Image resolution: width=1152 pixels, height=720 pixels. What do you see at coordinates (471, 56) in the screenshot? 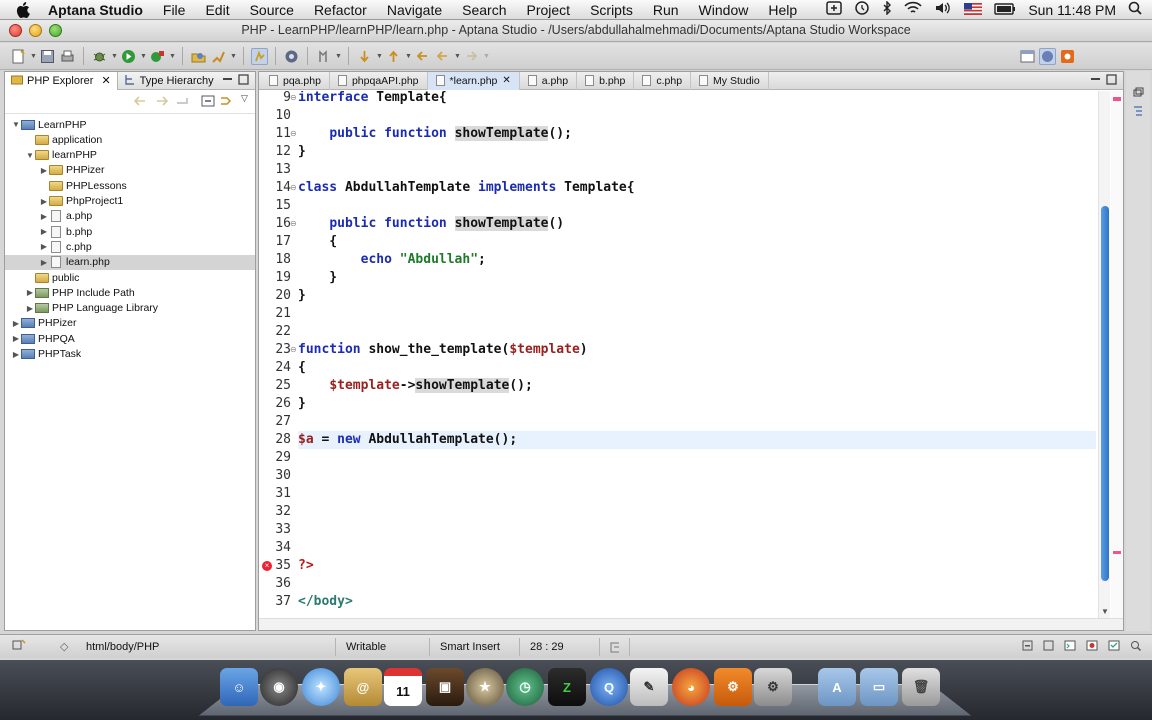
I see `forward-icon` at bounding box center [471, 56].